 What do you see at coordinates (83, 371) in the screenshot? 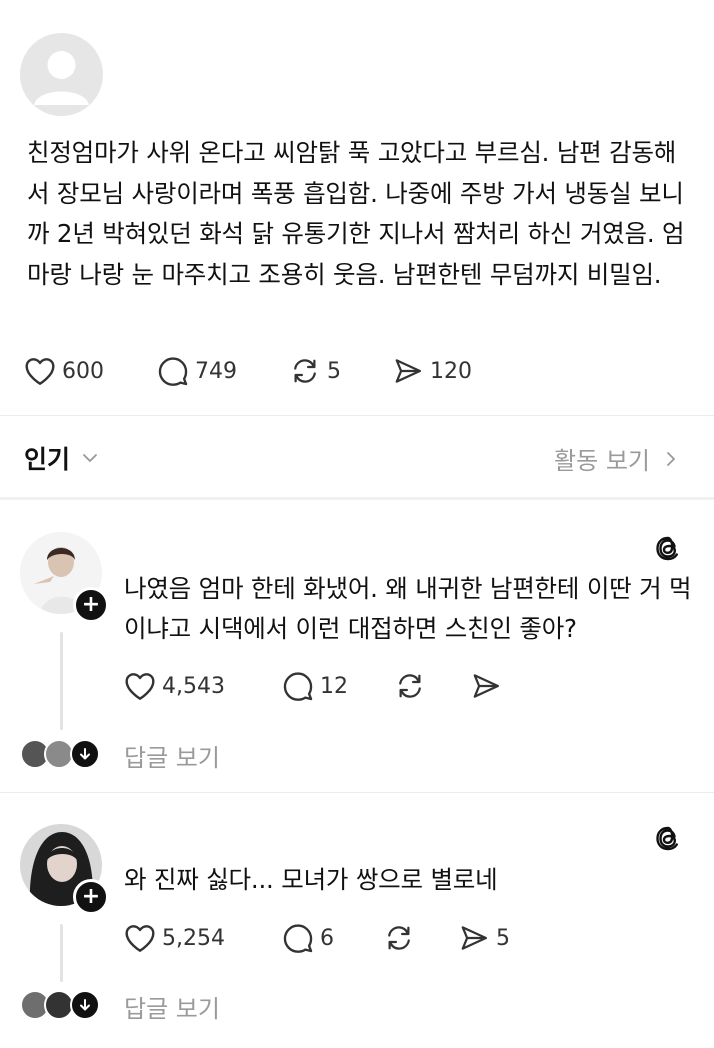
I see `post-like-count: 600` at bounding box center [83, 371].